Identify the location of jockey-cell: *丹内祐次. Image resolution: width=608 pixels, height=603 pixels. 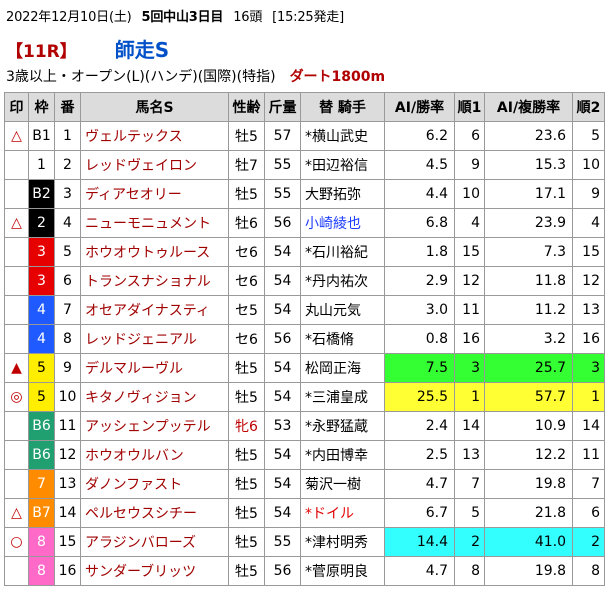
(342, 281).